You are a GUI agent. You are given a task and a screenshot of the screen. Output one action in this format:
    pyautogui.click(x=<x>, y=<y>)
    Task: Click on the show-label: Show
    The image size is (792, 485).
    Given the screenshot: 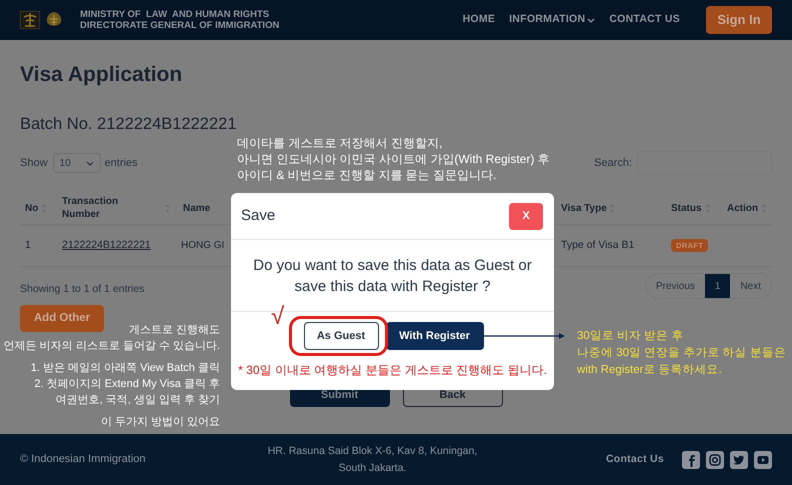 What is the action you would take?
    pyautogui.click(x=34, y=163)
    